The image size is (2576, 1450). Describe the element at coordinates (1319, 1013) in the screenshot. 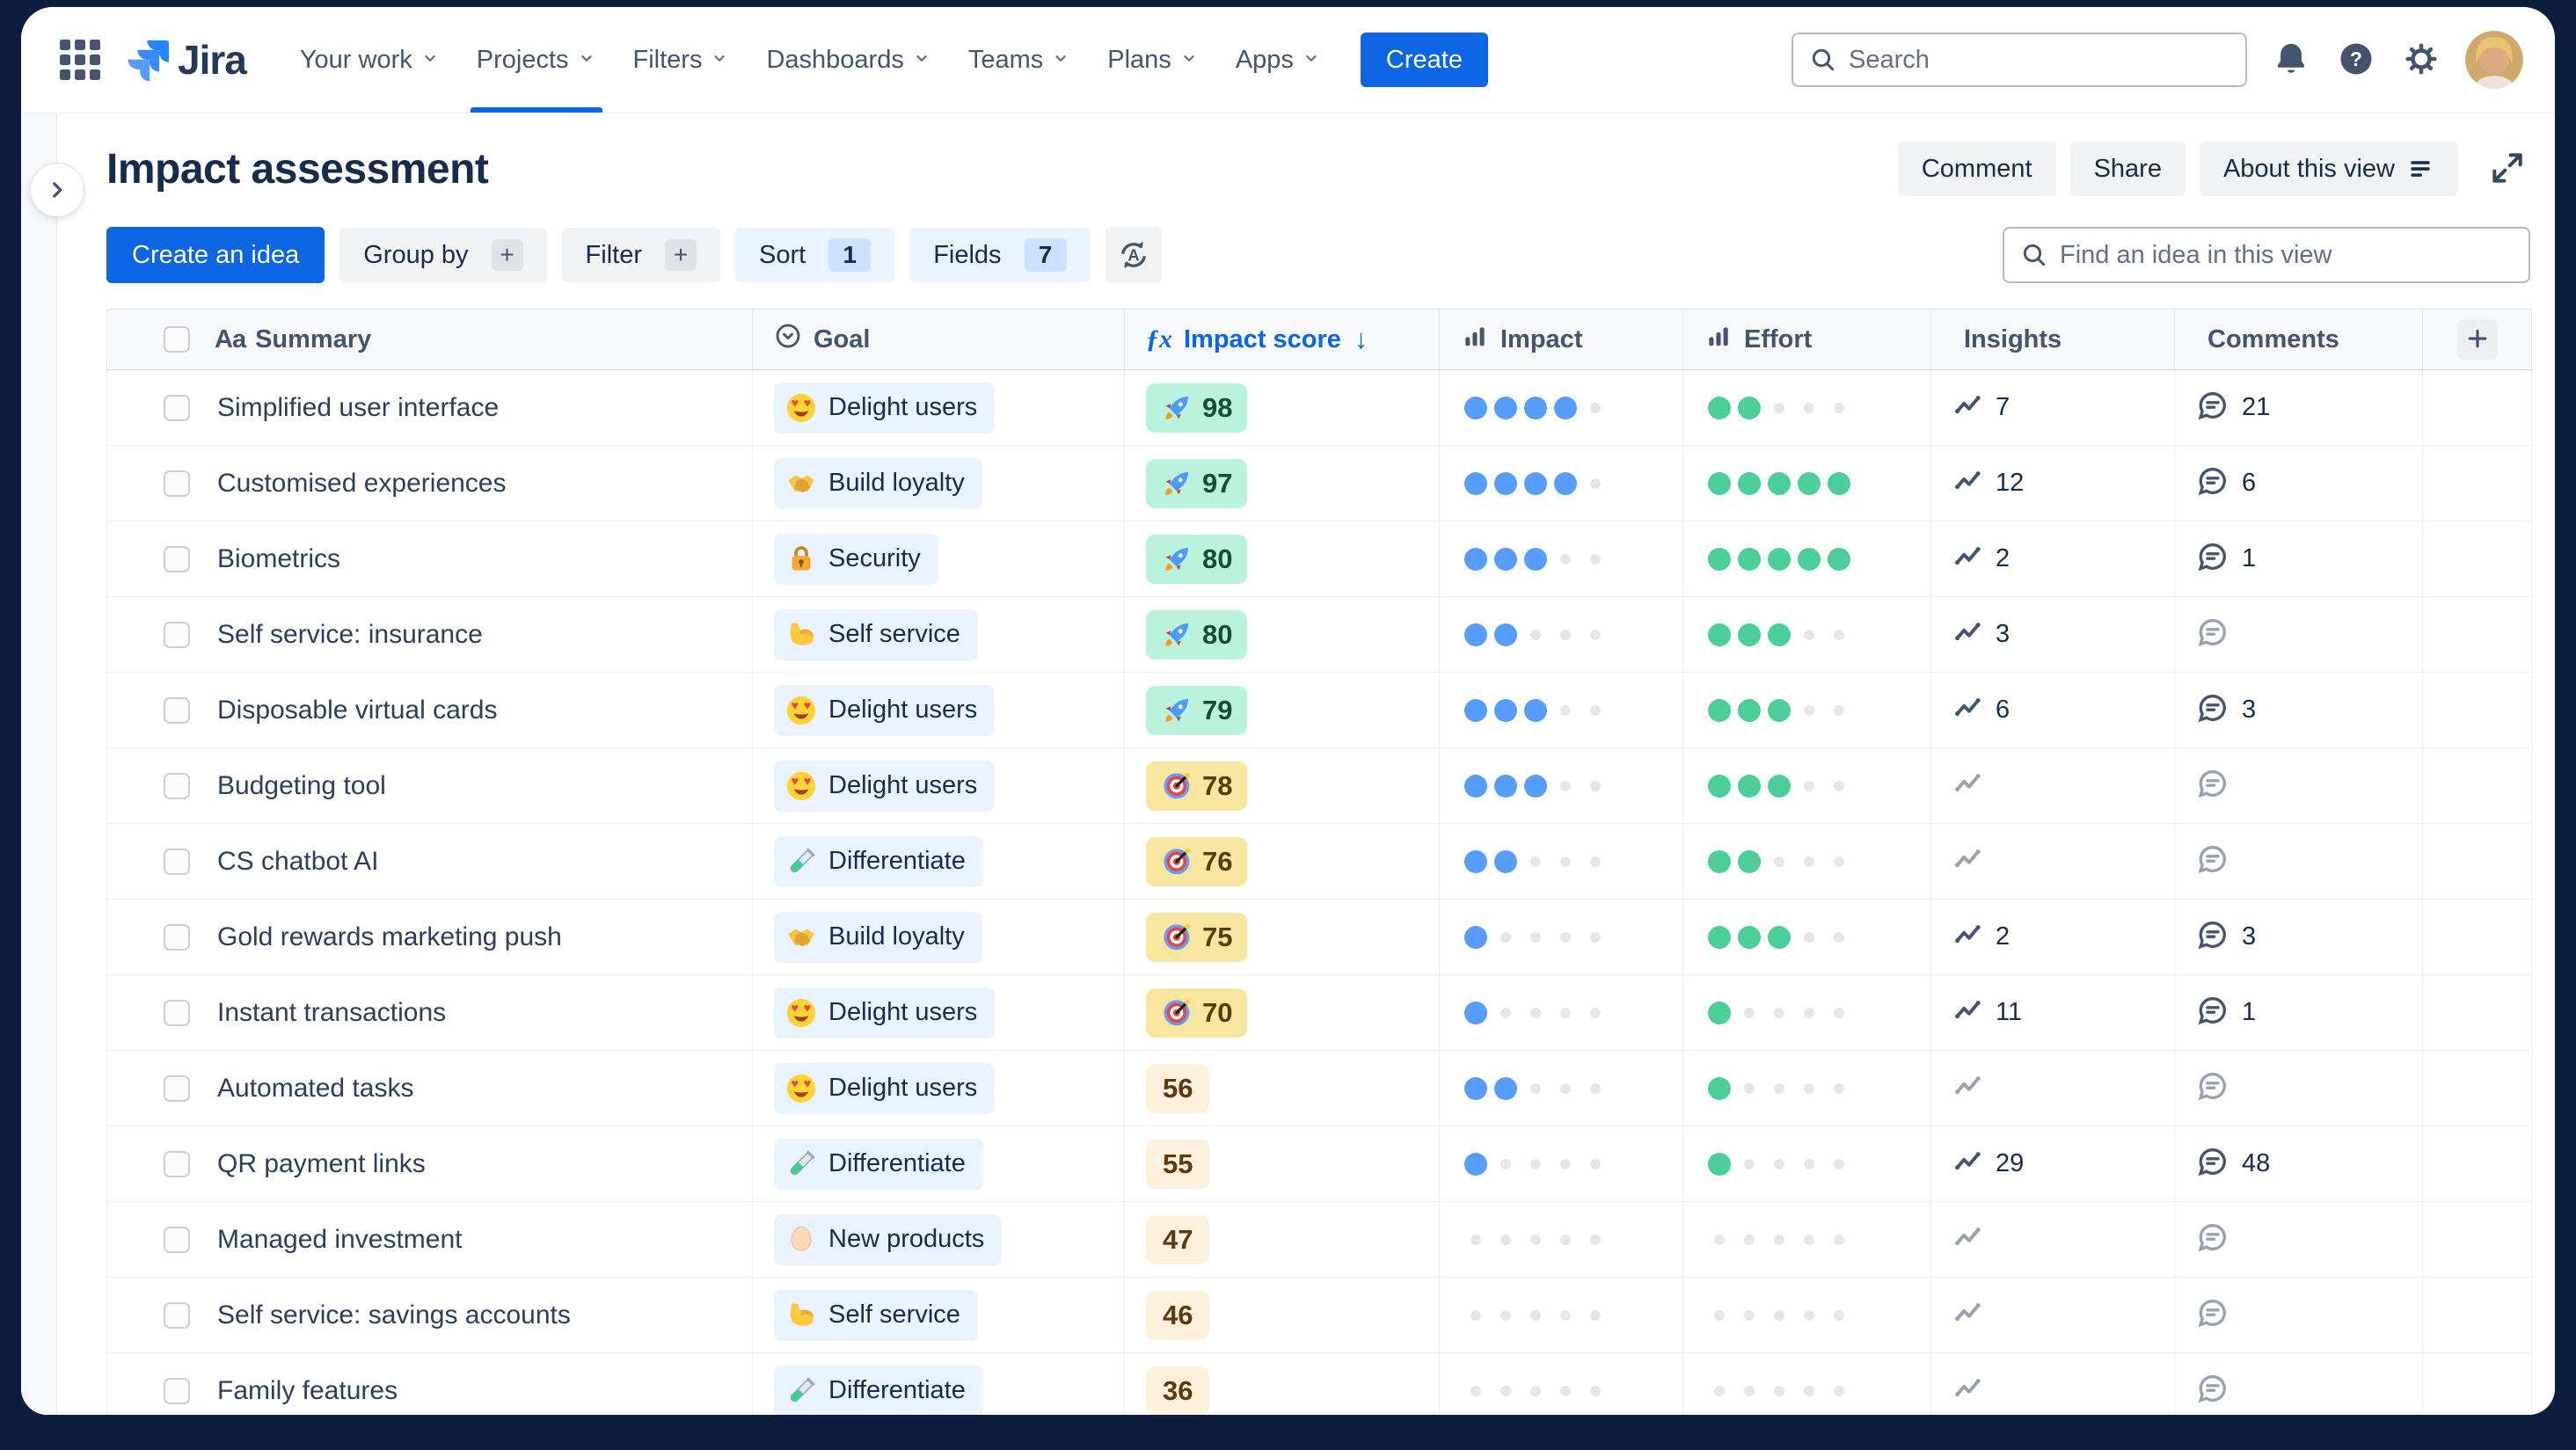

I see `table-row: Instant transactions ♥ ♥ Delight users 70 11 1` at that location.